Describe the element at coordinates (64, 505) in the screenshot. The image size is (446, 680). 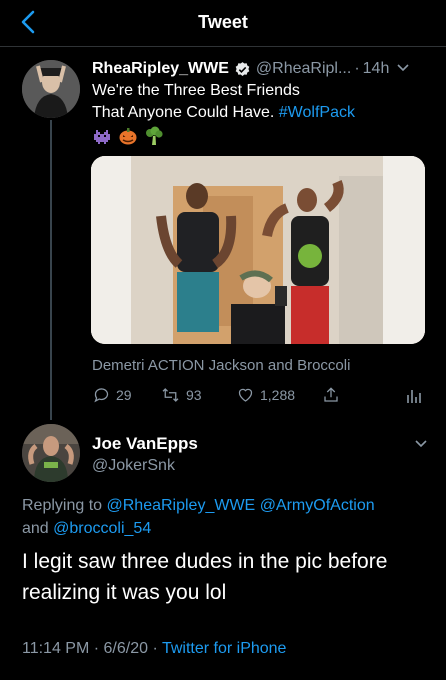
I see `replying-prefix: Replying to` at that location.